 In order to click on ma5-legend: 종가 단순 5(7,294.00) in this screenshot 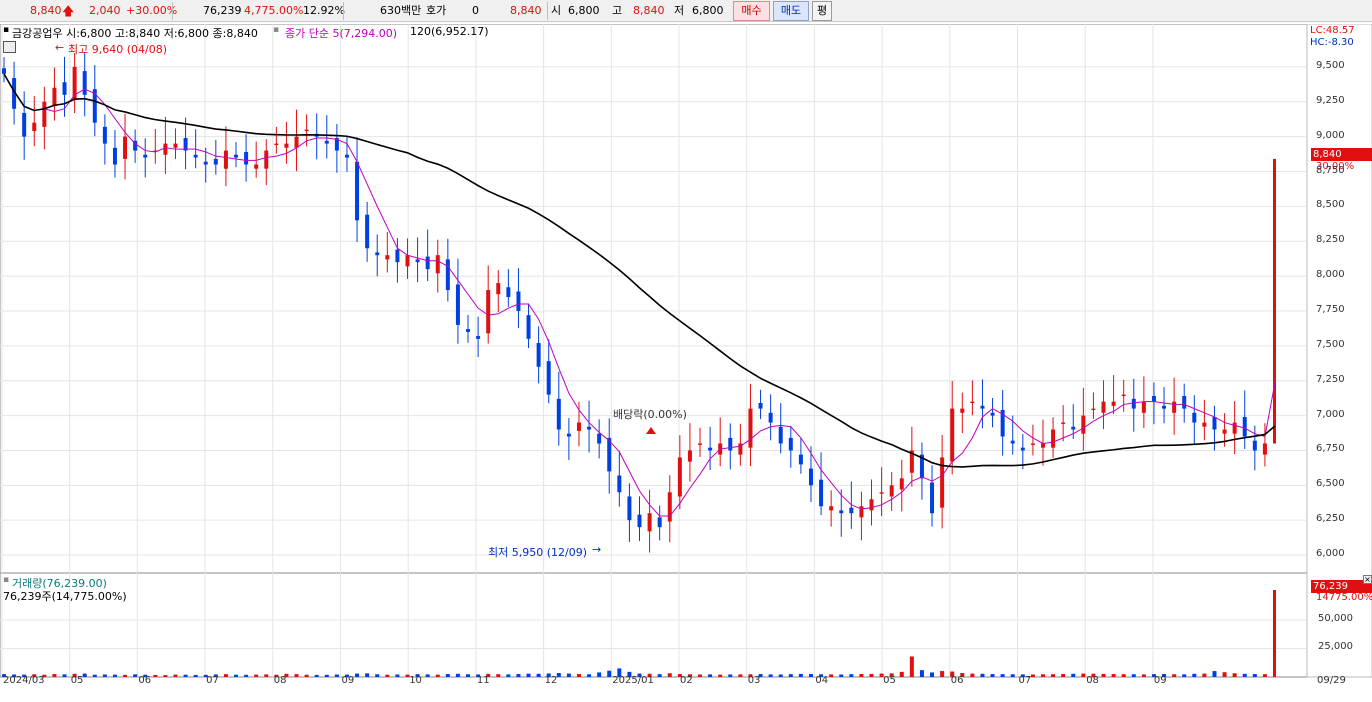, I will do `click(341, 33)`.